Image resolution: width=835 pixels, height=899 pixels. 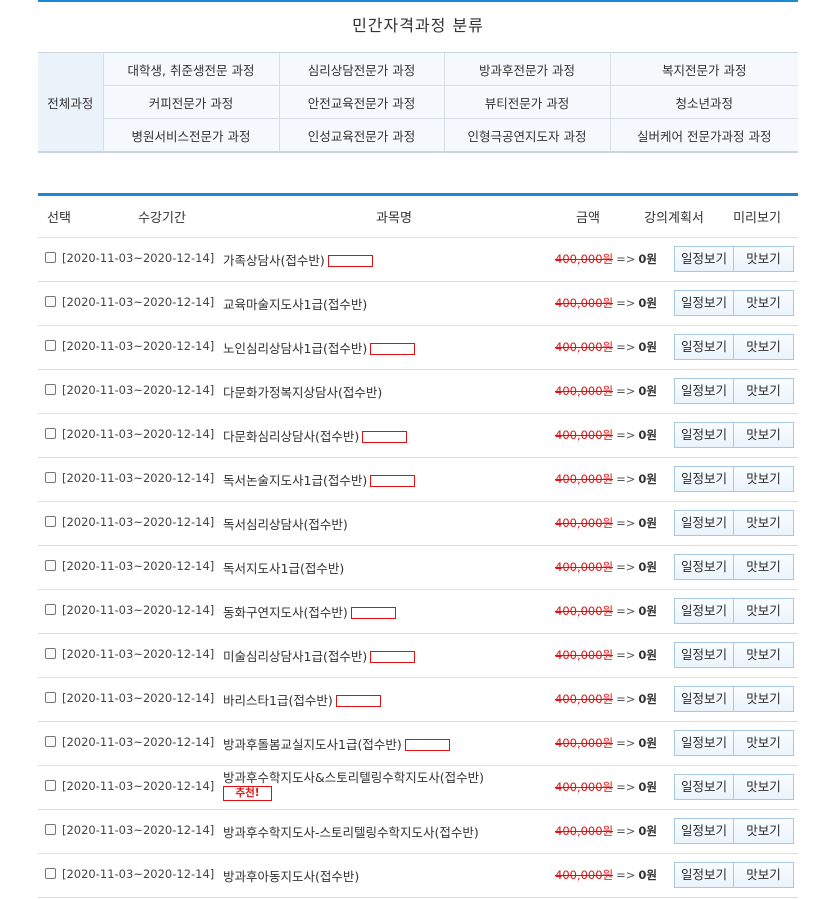 I want to click on course-name: 독서논술지도사1급(접수반), so click(x=295, y=480).